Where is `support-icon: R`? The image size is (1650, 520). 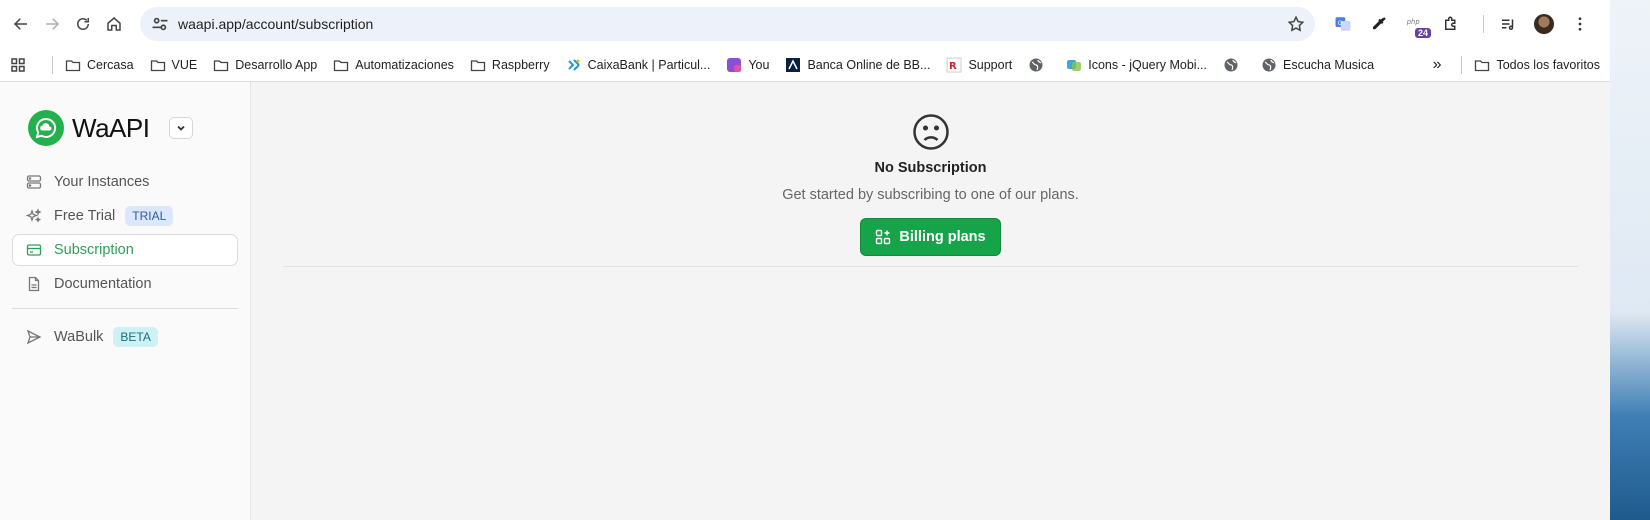
support-icon: R is located at coordinates (954, 64).